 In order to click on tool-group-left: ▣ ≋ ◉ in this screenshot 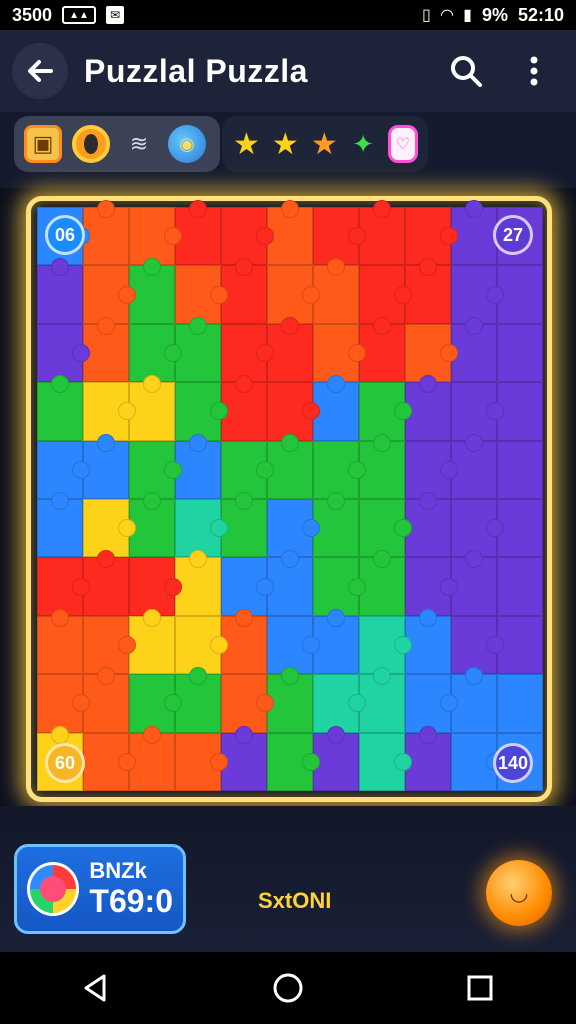, I will do `click(117, 144)`.